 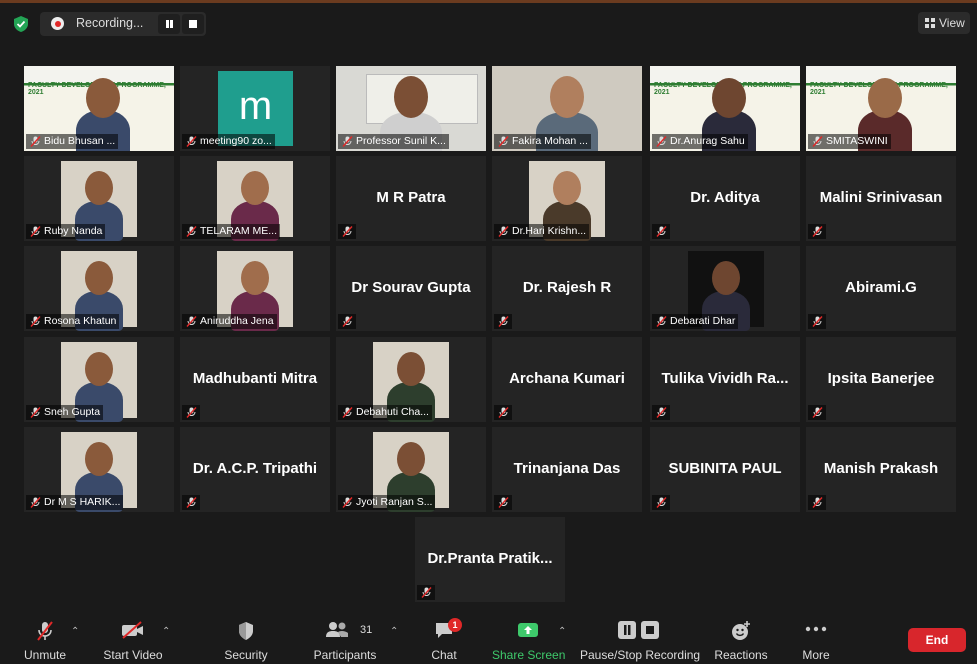 What do you see at coordinates (133, 638) in the screenshot?
I see `start-video-button: Start Video` at bounding box center [133, 638].